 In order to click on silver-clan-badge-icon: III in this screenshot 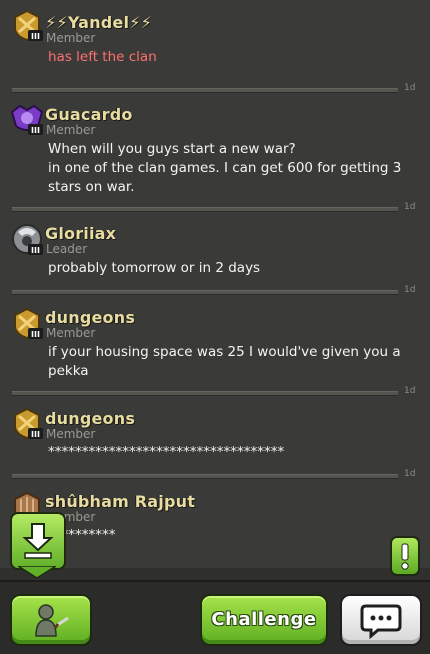, I will do `click(27, 239)`.